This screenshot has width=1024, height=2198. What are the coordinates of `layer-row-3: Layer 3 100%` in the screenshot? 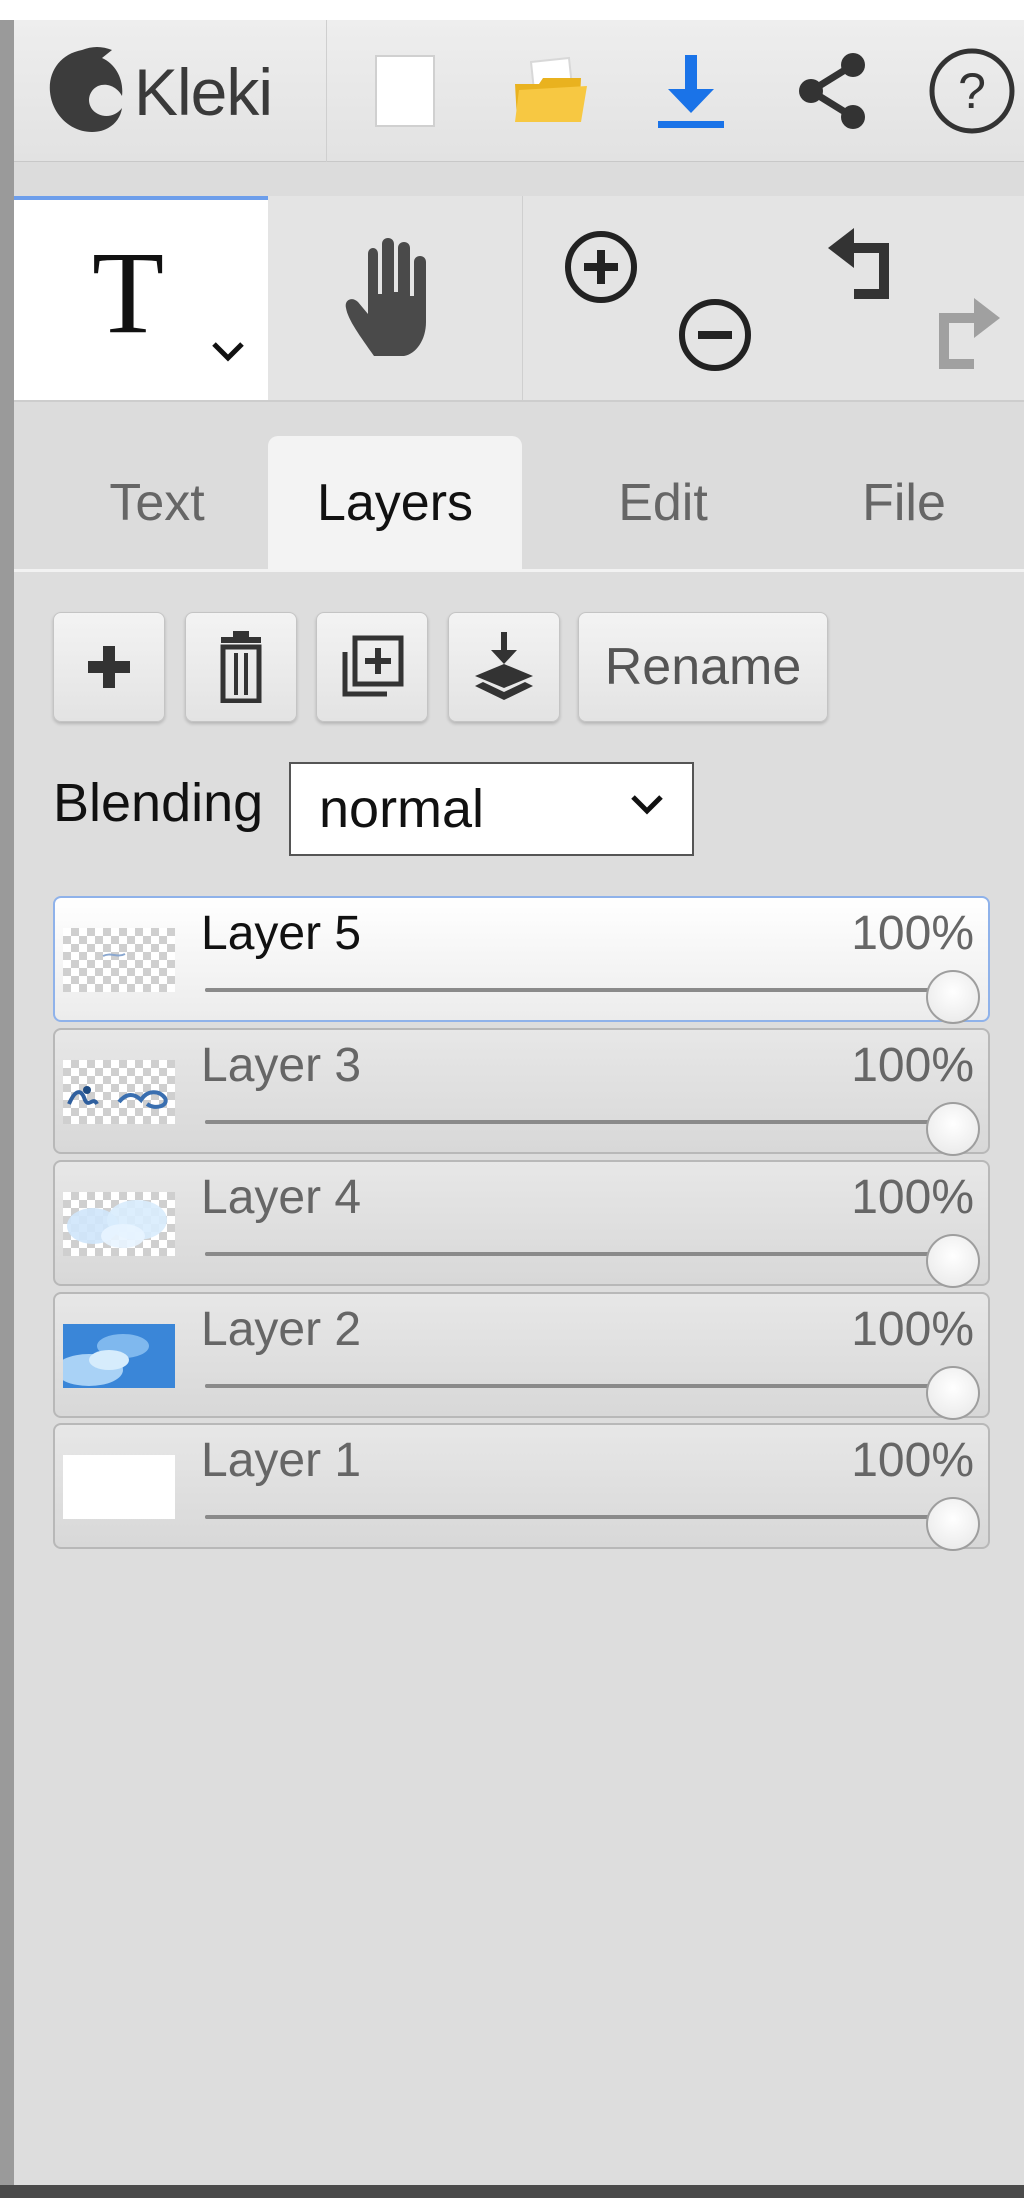 It's located at (521, 1092).